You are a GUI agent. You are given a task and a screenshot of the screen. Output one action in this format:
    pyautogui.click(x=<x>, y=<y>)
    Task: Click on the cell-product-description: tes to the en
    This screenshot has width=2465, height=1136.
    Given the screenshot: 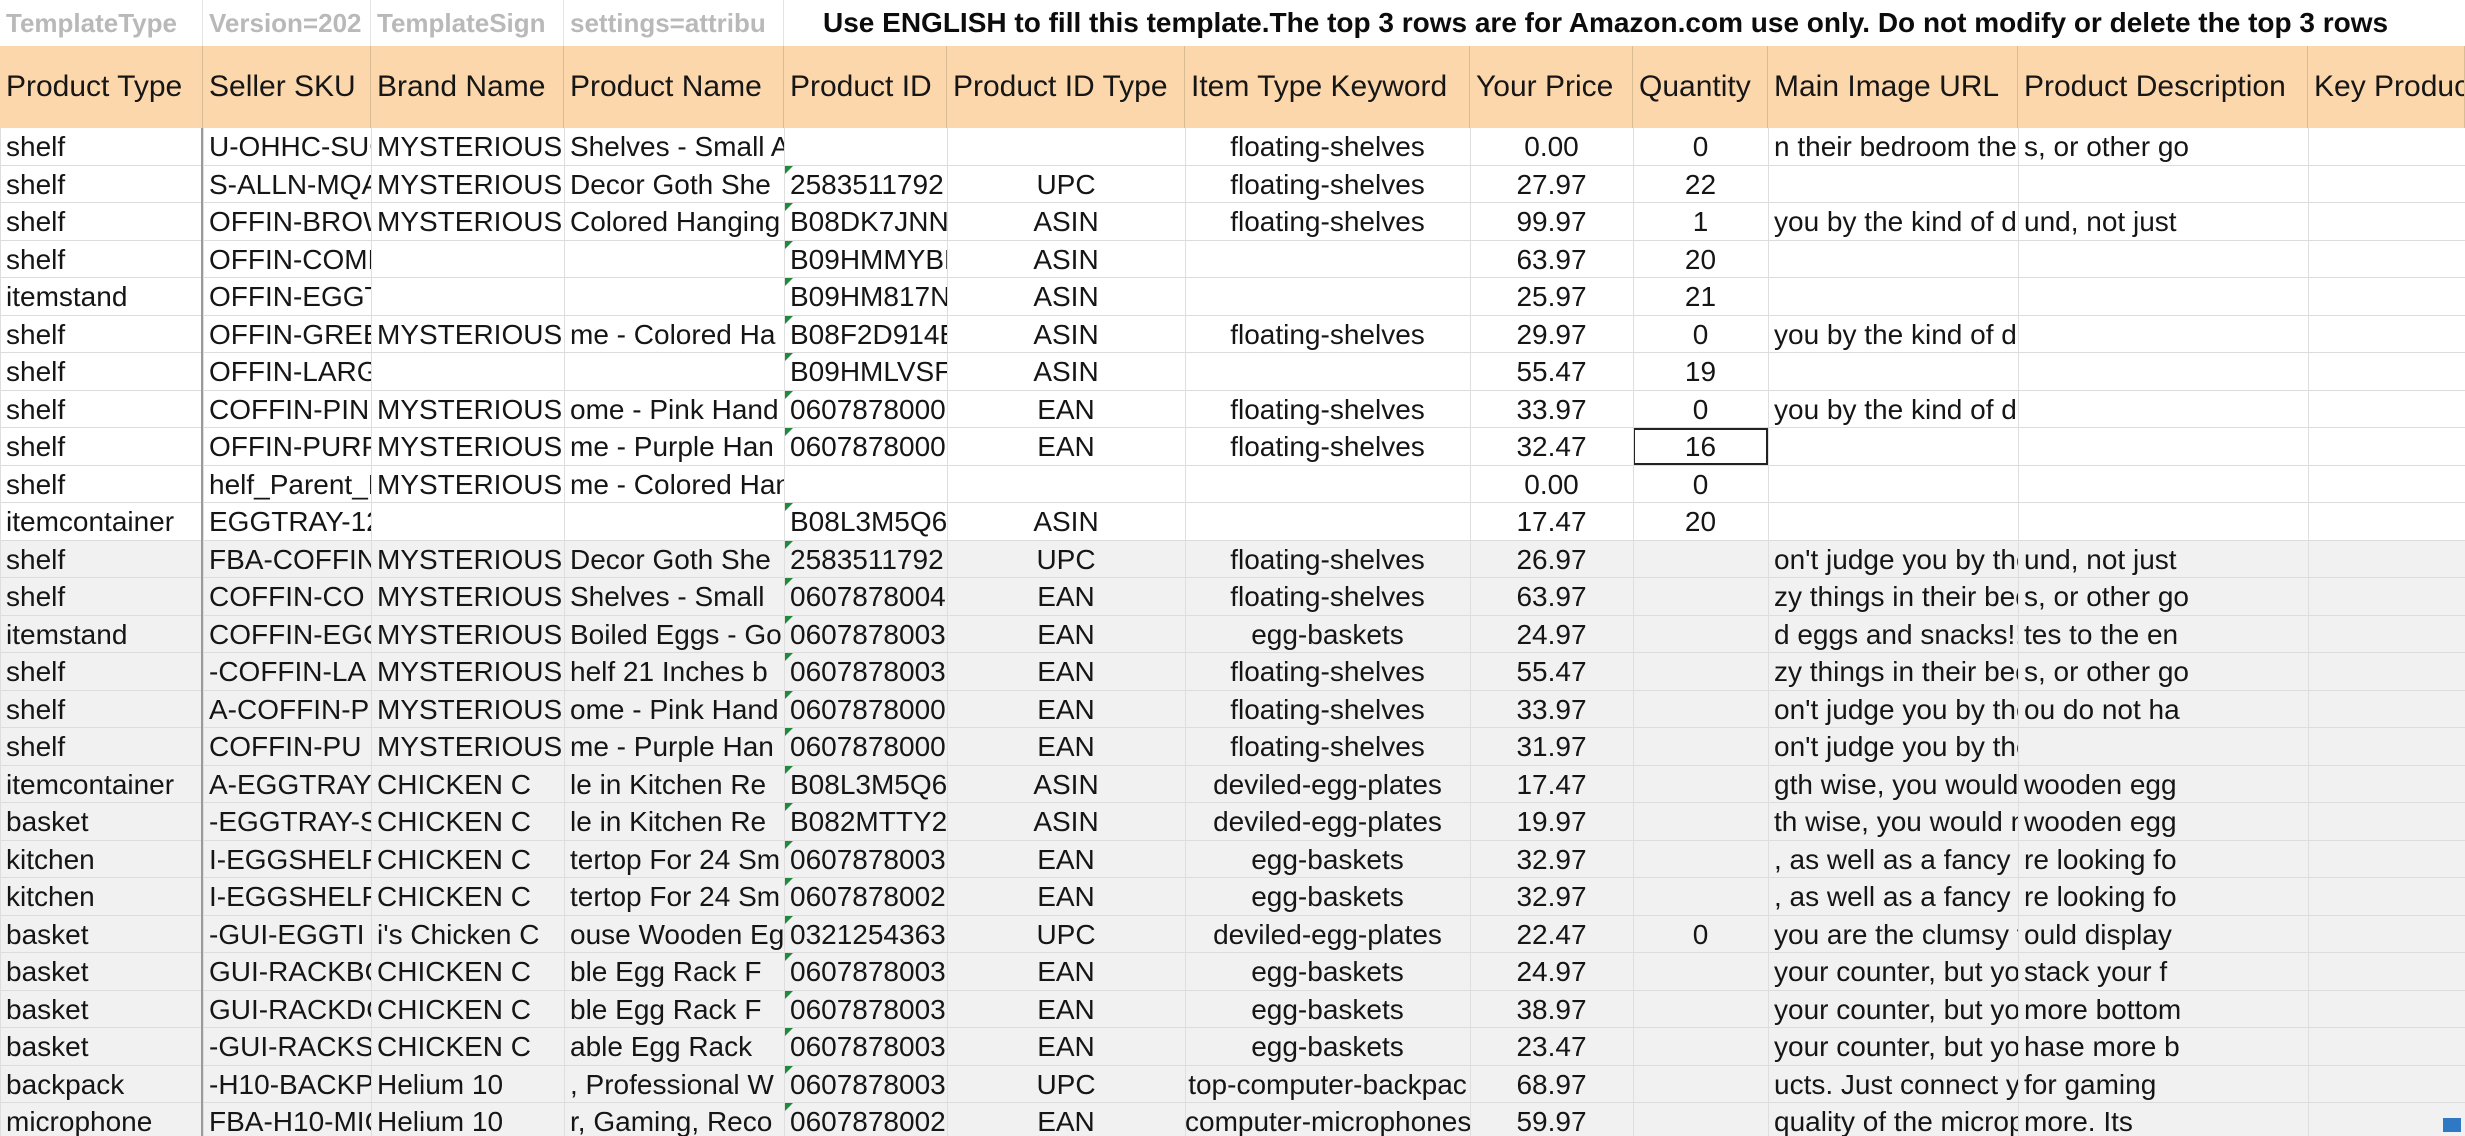 What is the action you would take?
    pyautogui.click(x=2163, y=634)
    